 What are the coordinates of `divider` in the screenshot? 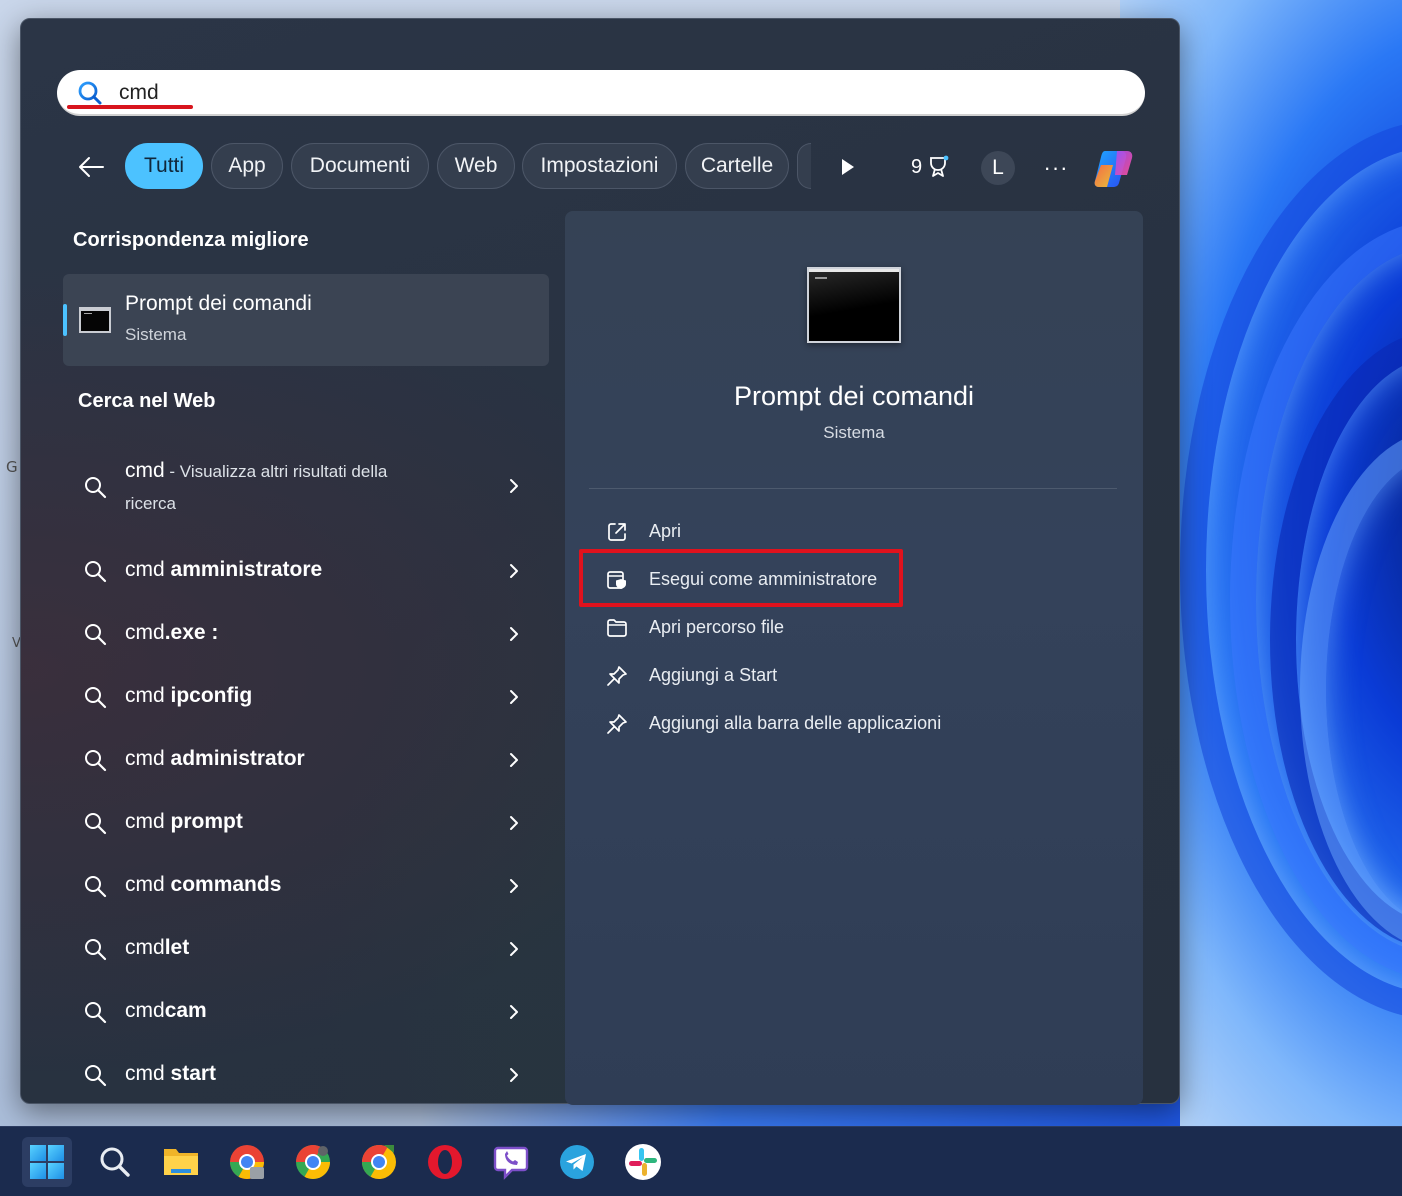 It's located at (853, 488).